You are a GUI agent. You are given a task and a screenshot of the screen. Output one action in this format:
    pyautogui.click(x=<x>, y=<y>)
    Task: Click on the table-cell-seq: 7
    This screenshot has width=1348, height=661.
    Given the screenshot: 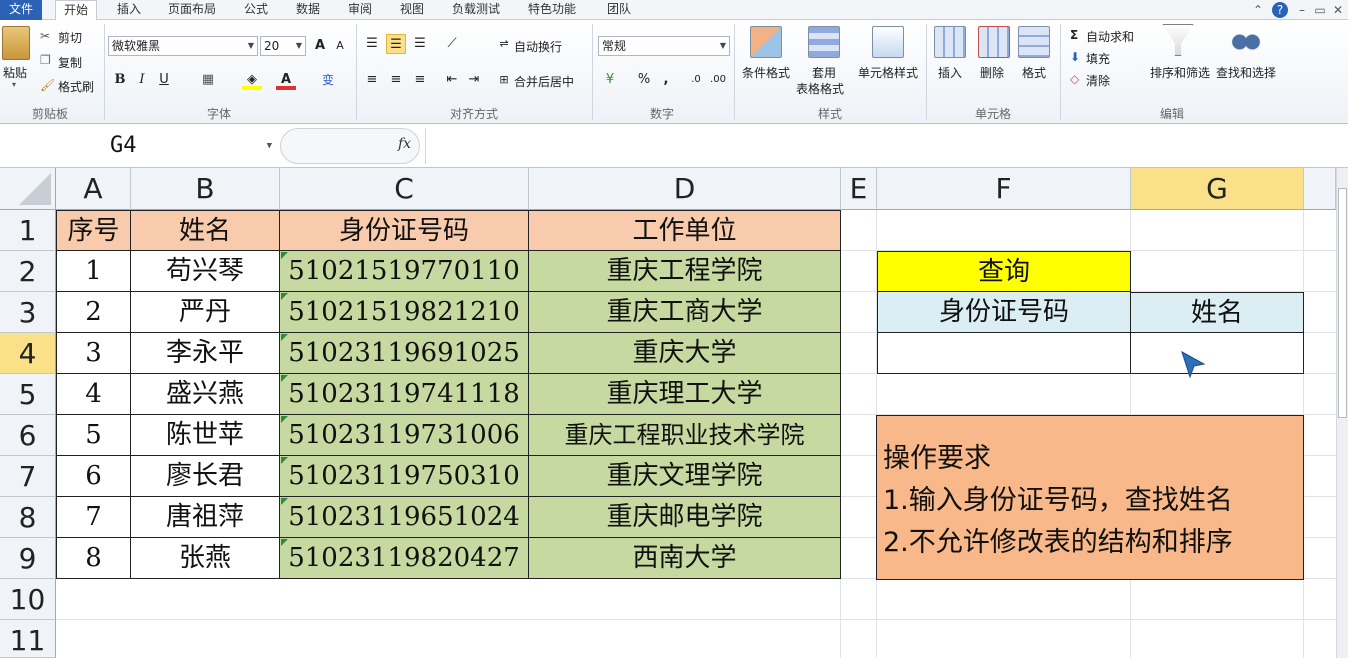 What is the action you would take?
    pyautogui.click(x=93, y=517)
    